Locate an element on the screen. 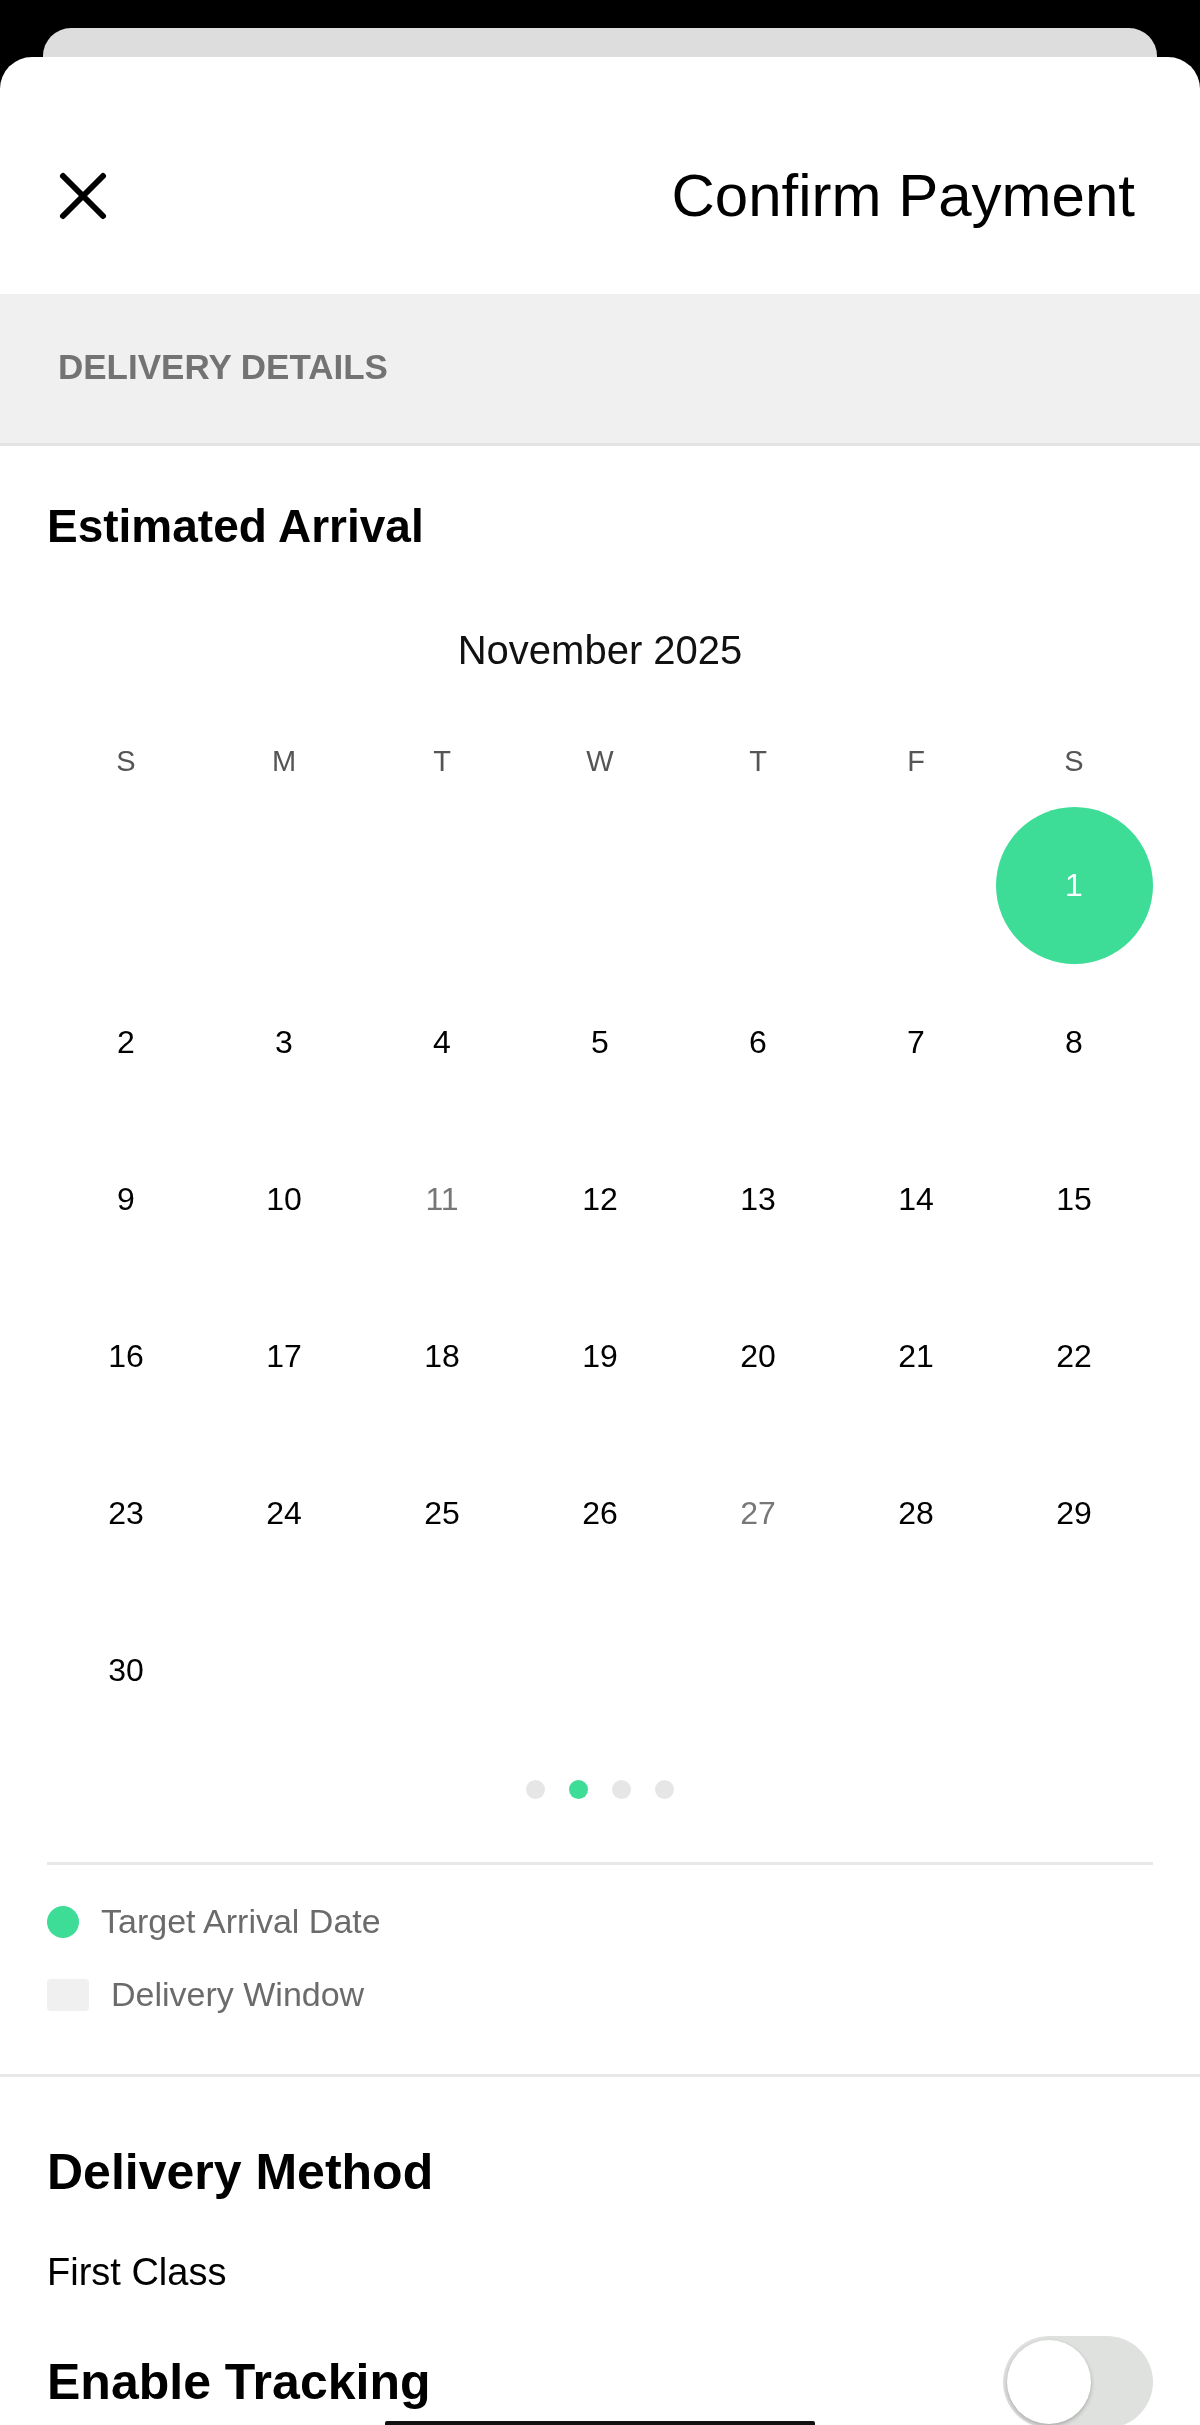  calendar-day: 3 is located at coordinates (284, 1042).